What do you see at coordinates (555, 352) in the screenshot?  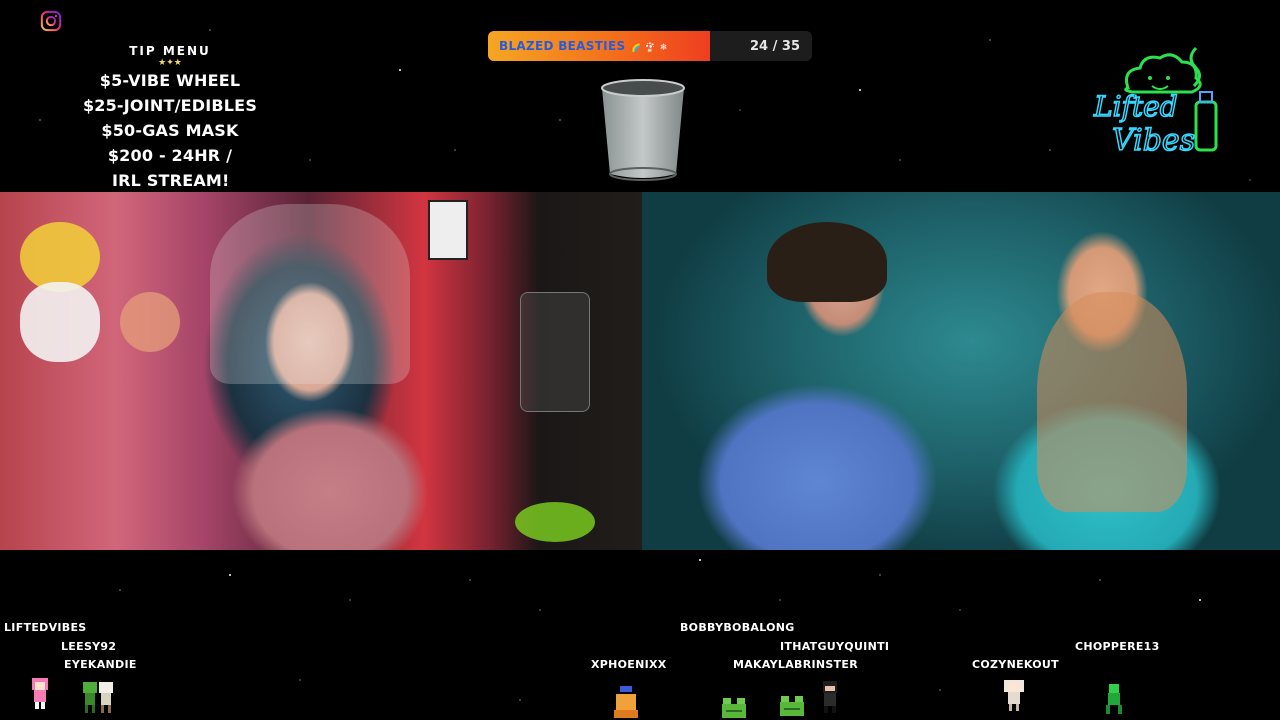 I see `glass-jar` at bounding box center [555, 352].